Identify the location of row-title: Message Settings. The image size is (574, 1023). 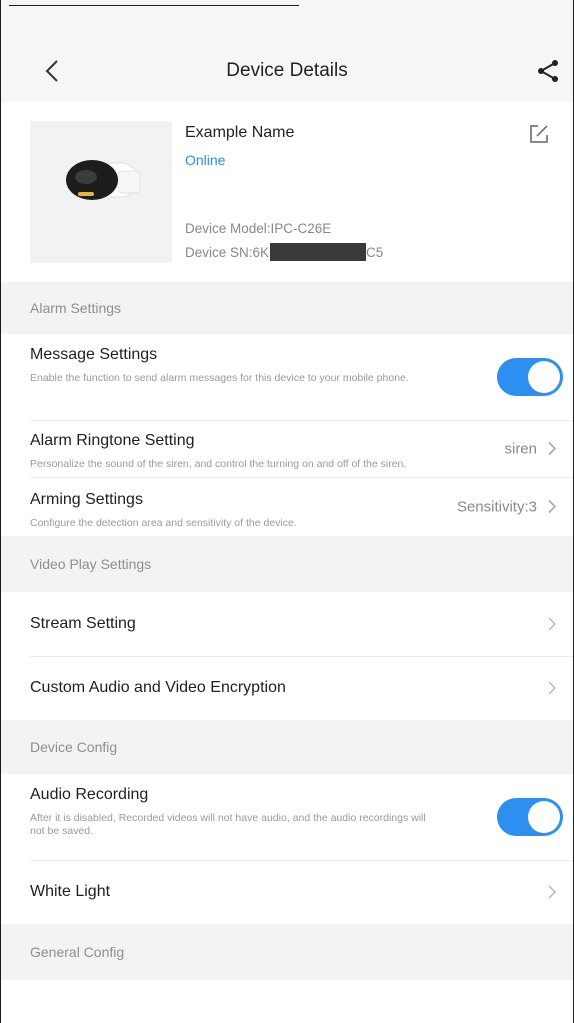
(94, 354).